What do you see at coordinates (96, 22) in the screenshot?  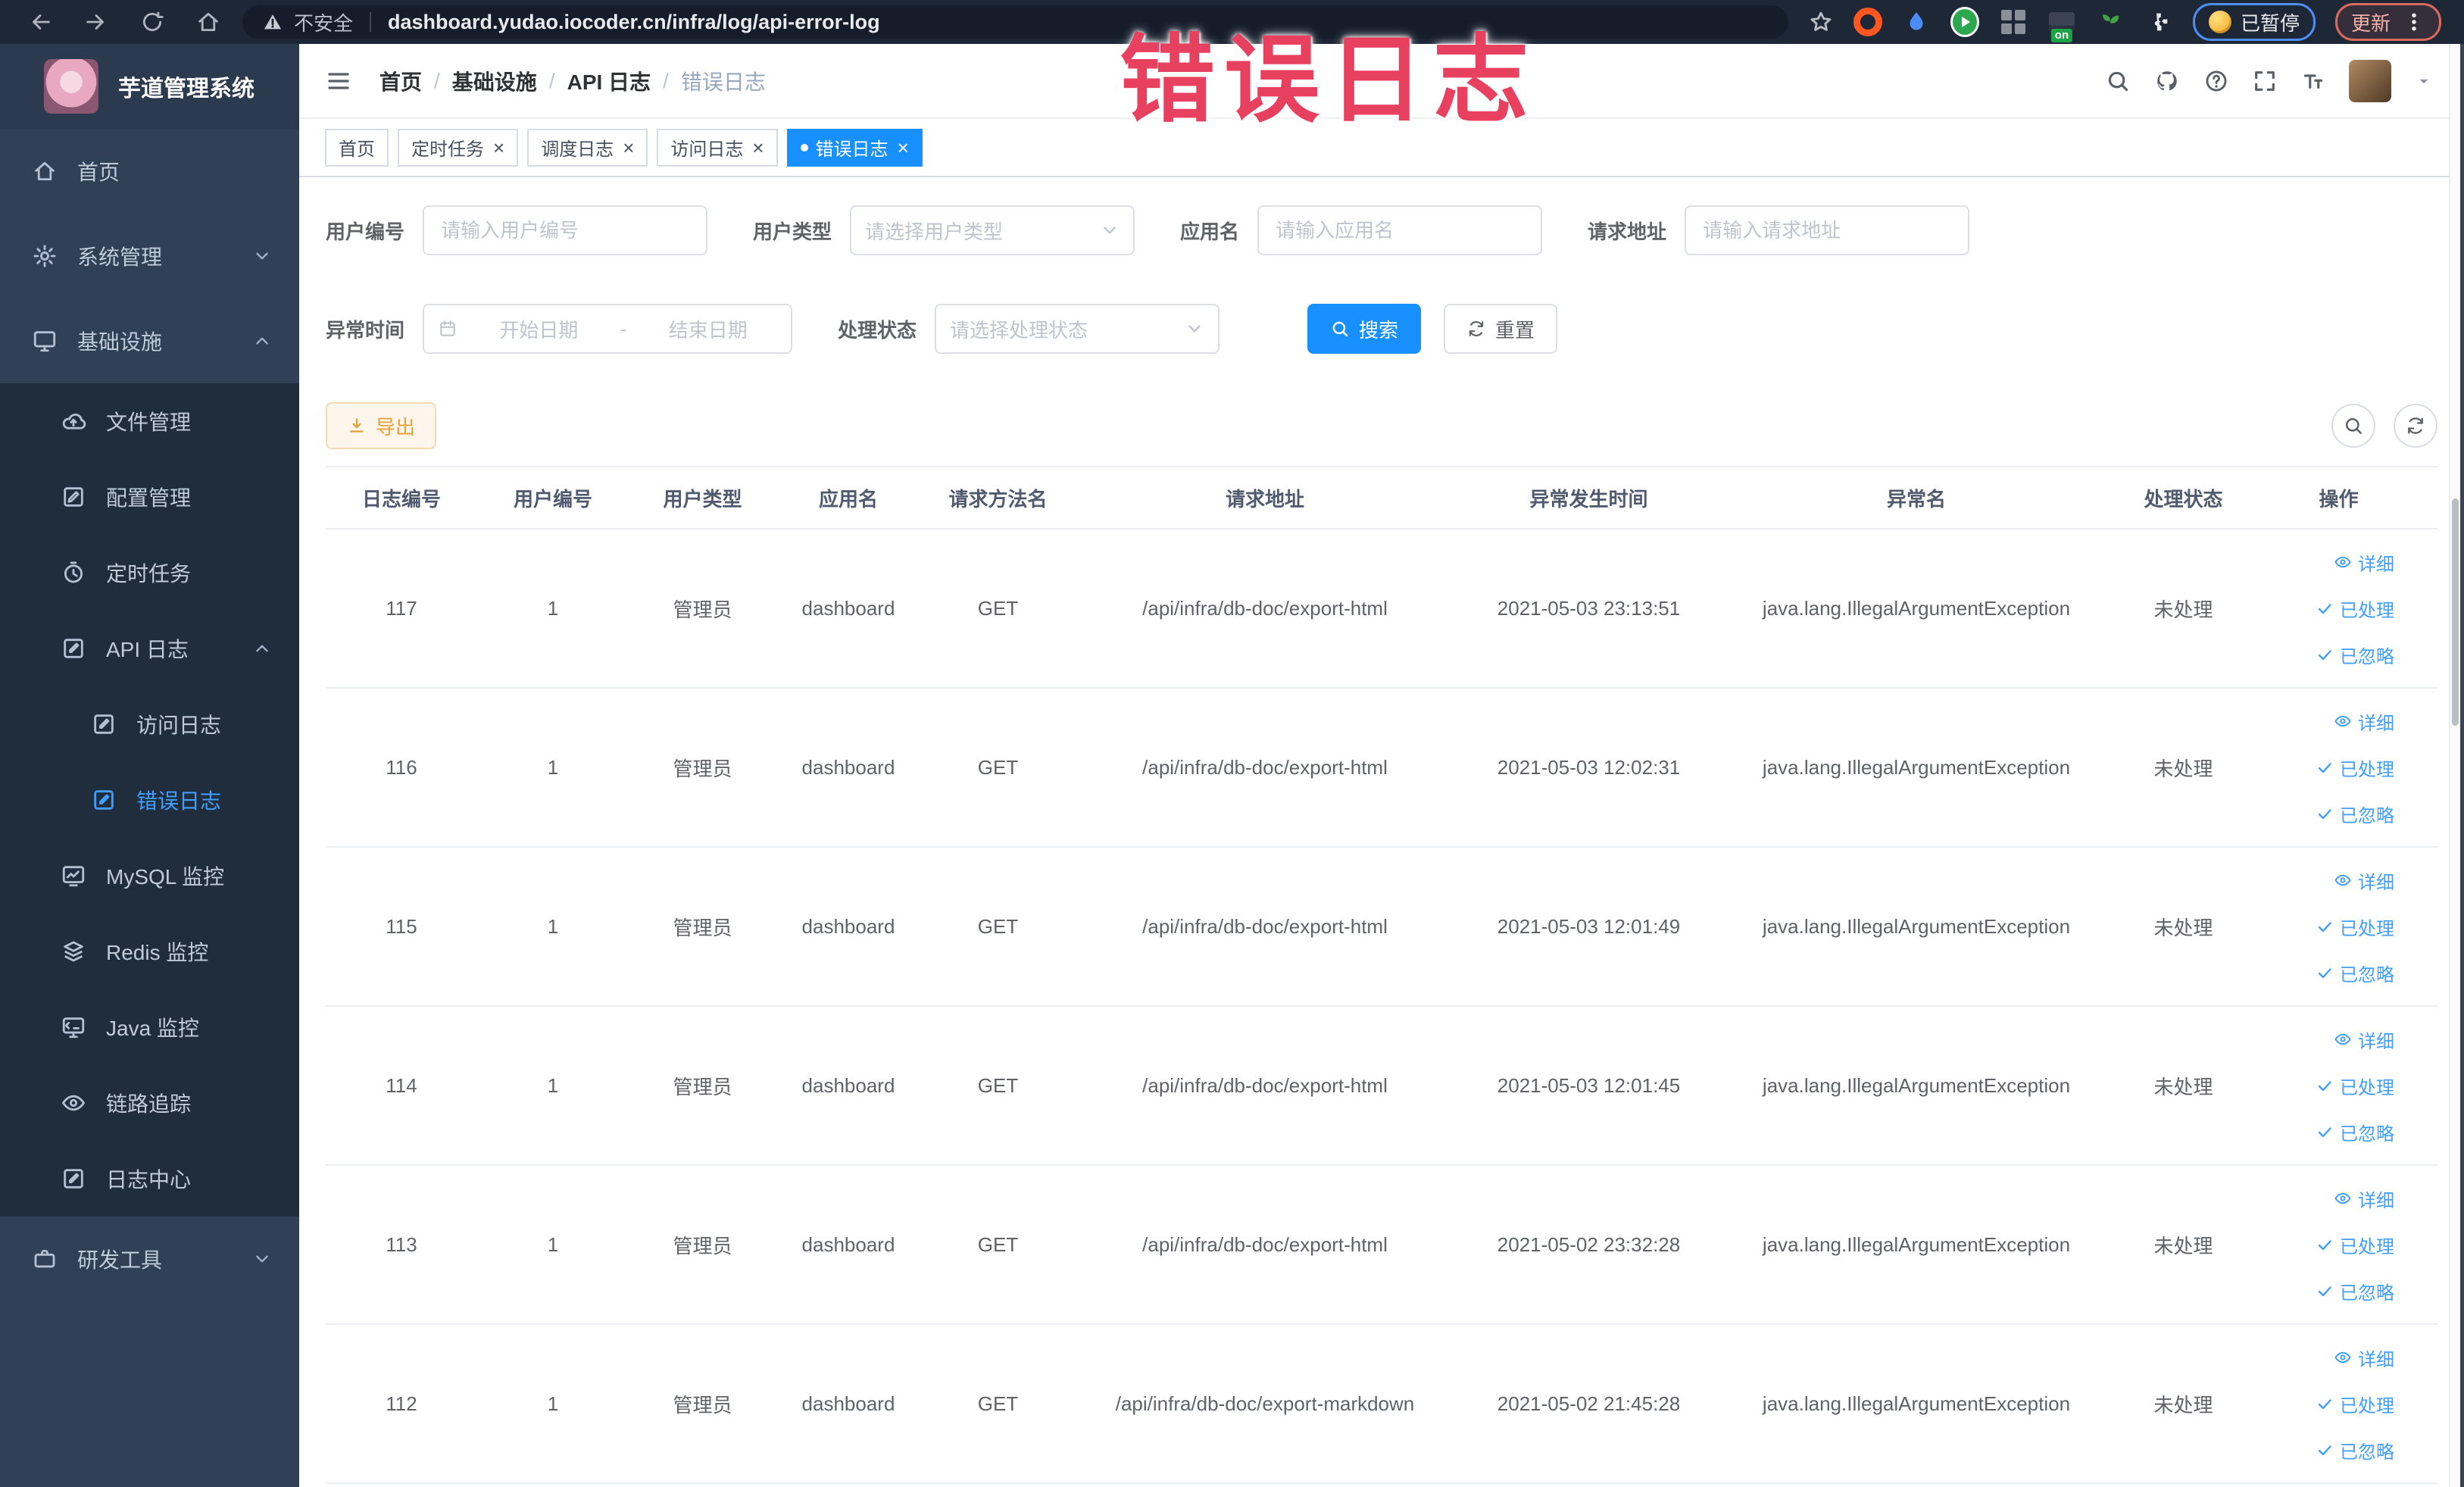 I see `browser-forward-button` at bounding box center [96, 22].